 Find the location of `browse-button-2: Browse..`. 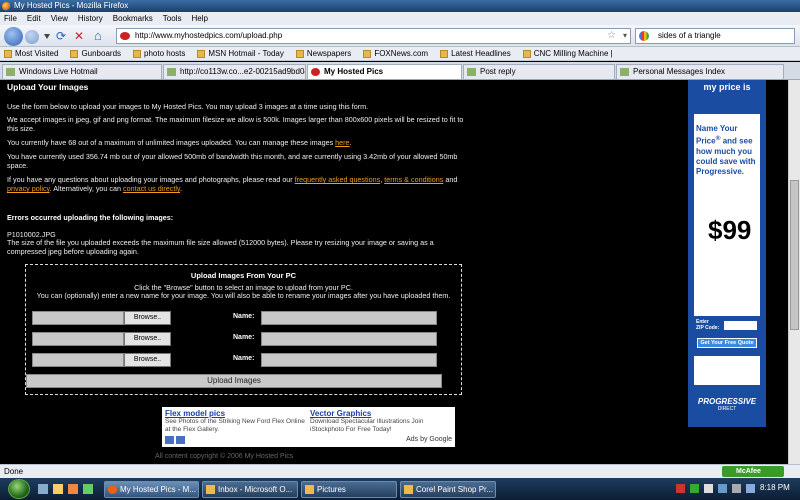

browse-button-2: Browse.. is located at coordinates (147, 339).